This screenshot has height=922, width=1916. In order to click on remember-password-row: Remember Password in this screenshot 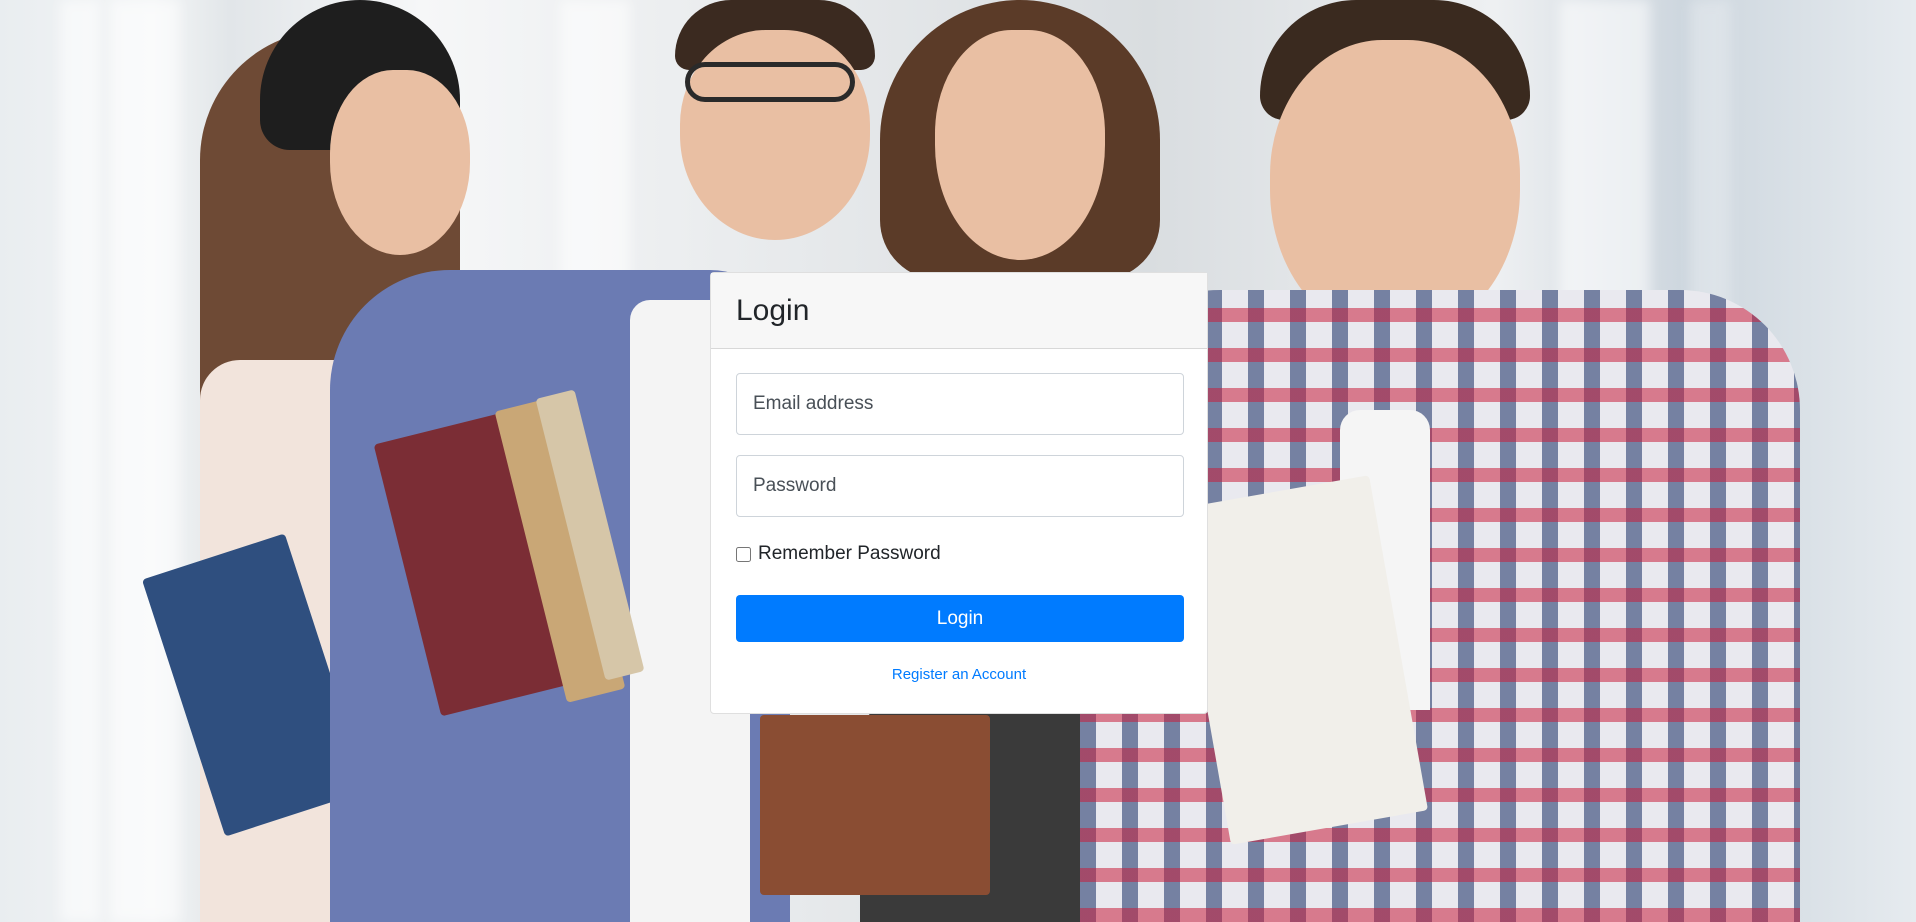, I will do `click(959, 554)`.